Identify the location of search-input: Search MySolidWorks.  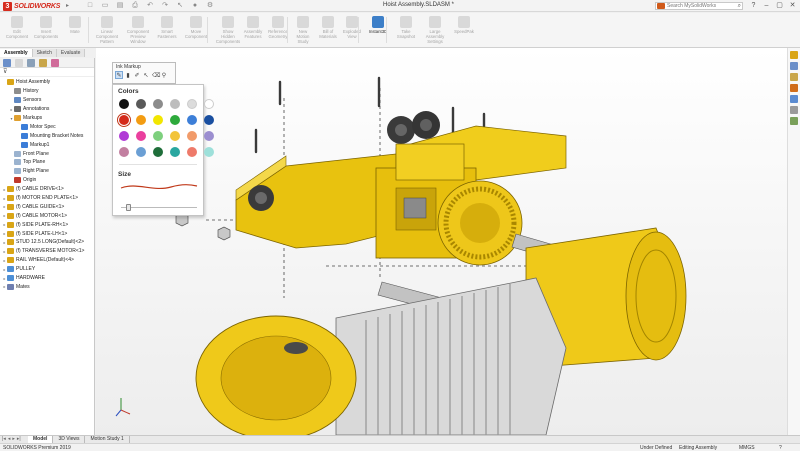
(702, 6).